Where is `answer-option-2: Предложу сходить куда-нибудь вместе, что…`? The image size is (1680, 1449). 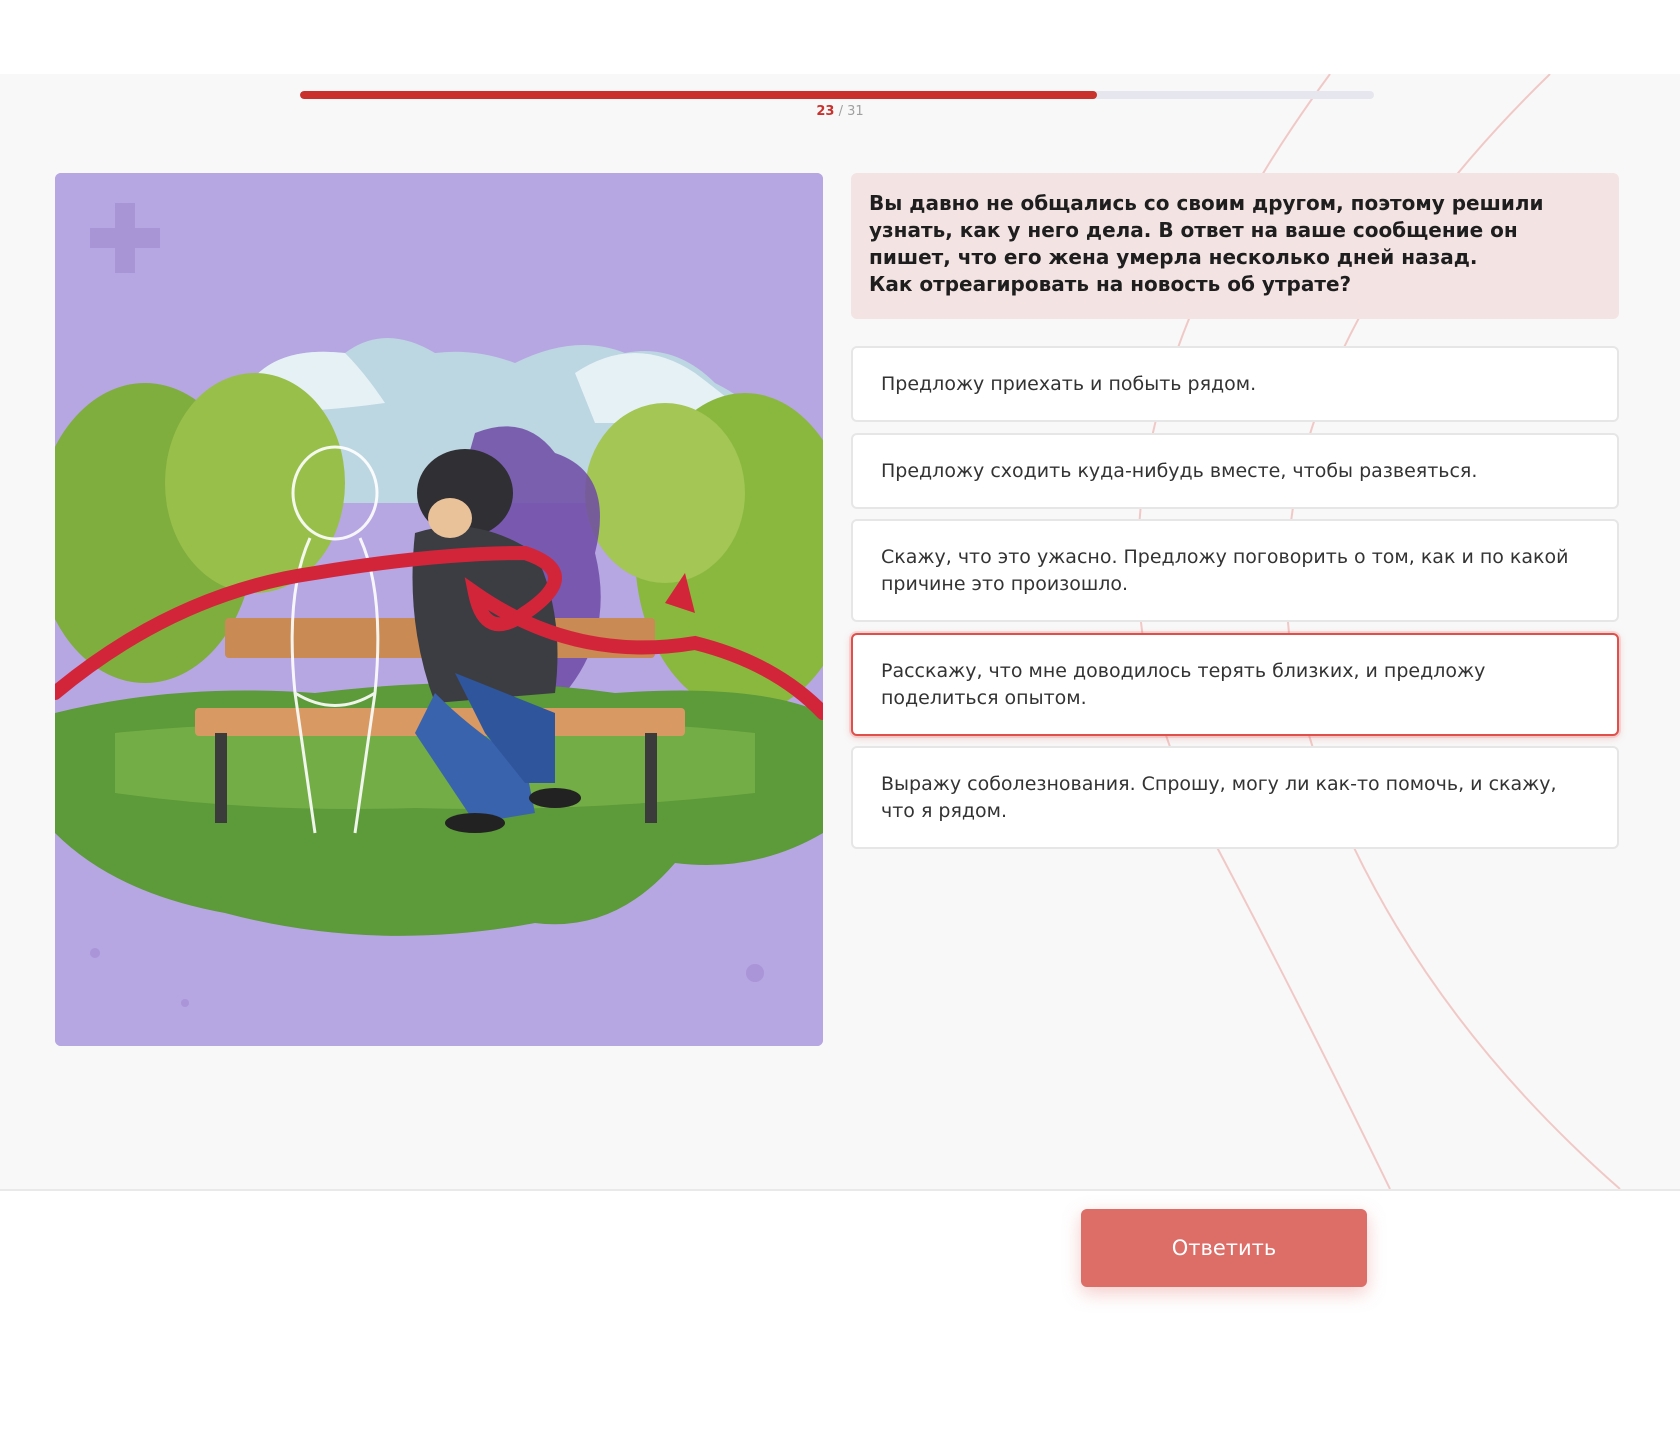 answer-option-2: Предложу сходить куда-нибудь вместе, что… is located at coordinates (1235, 471).